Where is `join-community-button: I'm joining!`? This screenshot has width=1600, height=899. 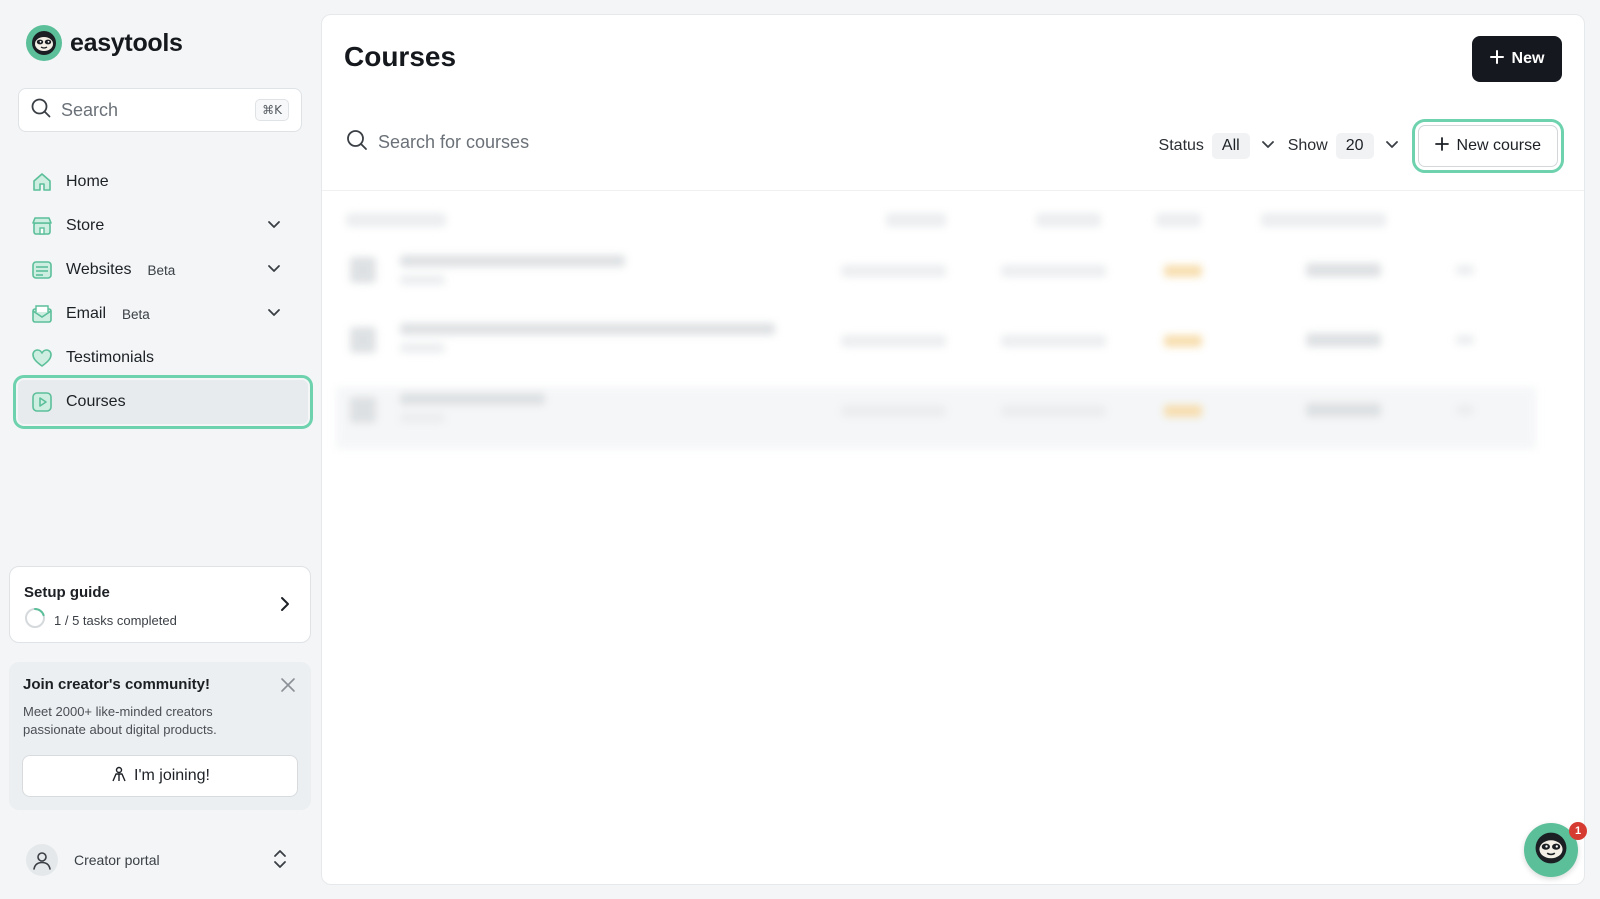 join-community-button: I'm joining! is located at coordinates (160, 776).